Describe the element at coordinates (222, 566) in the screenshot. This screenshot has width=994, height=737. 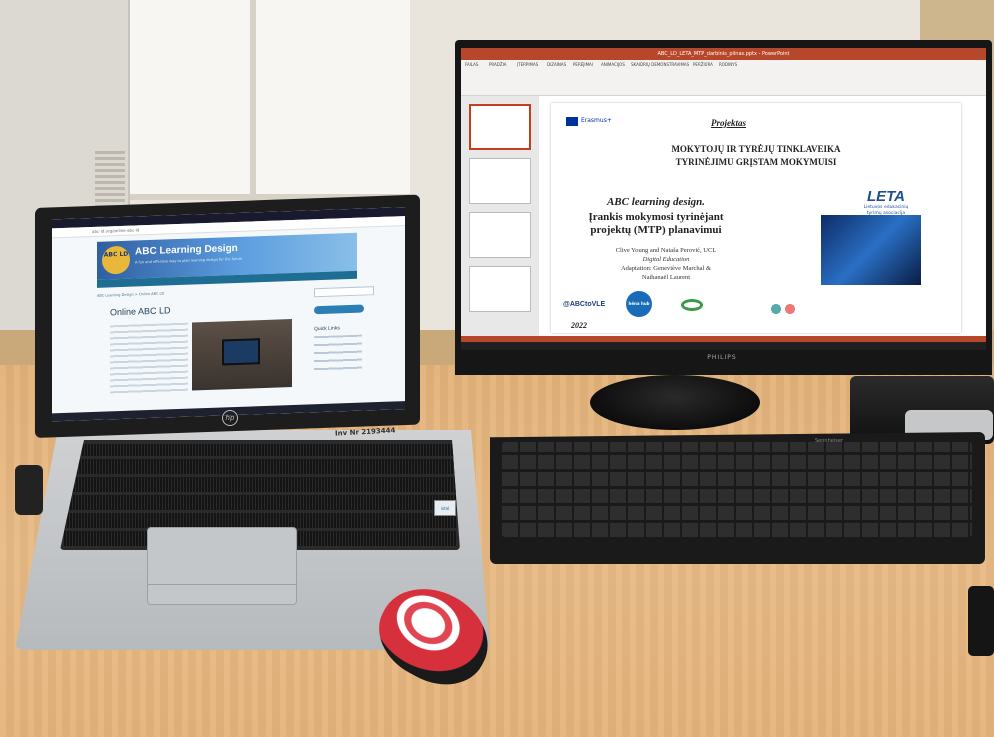
I see `laptop-touchpad` at that location.